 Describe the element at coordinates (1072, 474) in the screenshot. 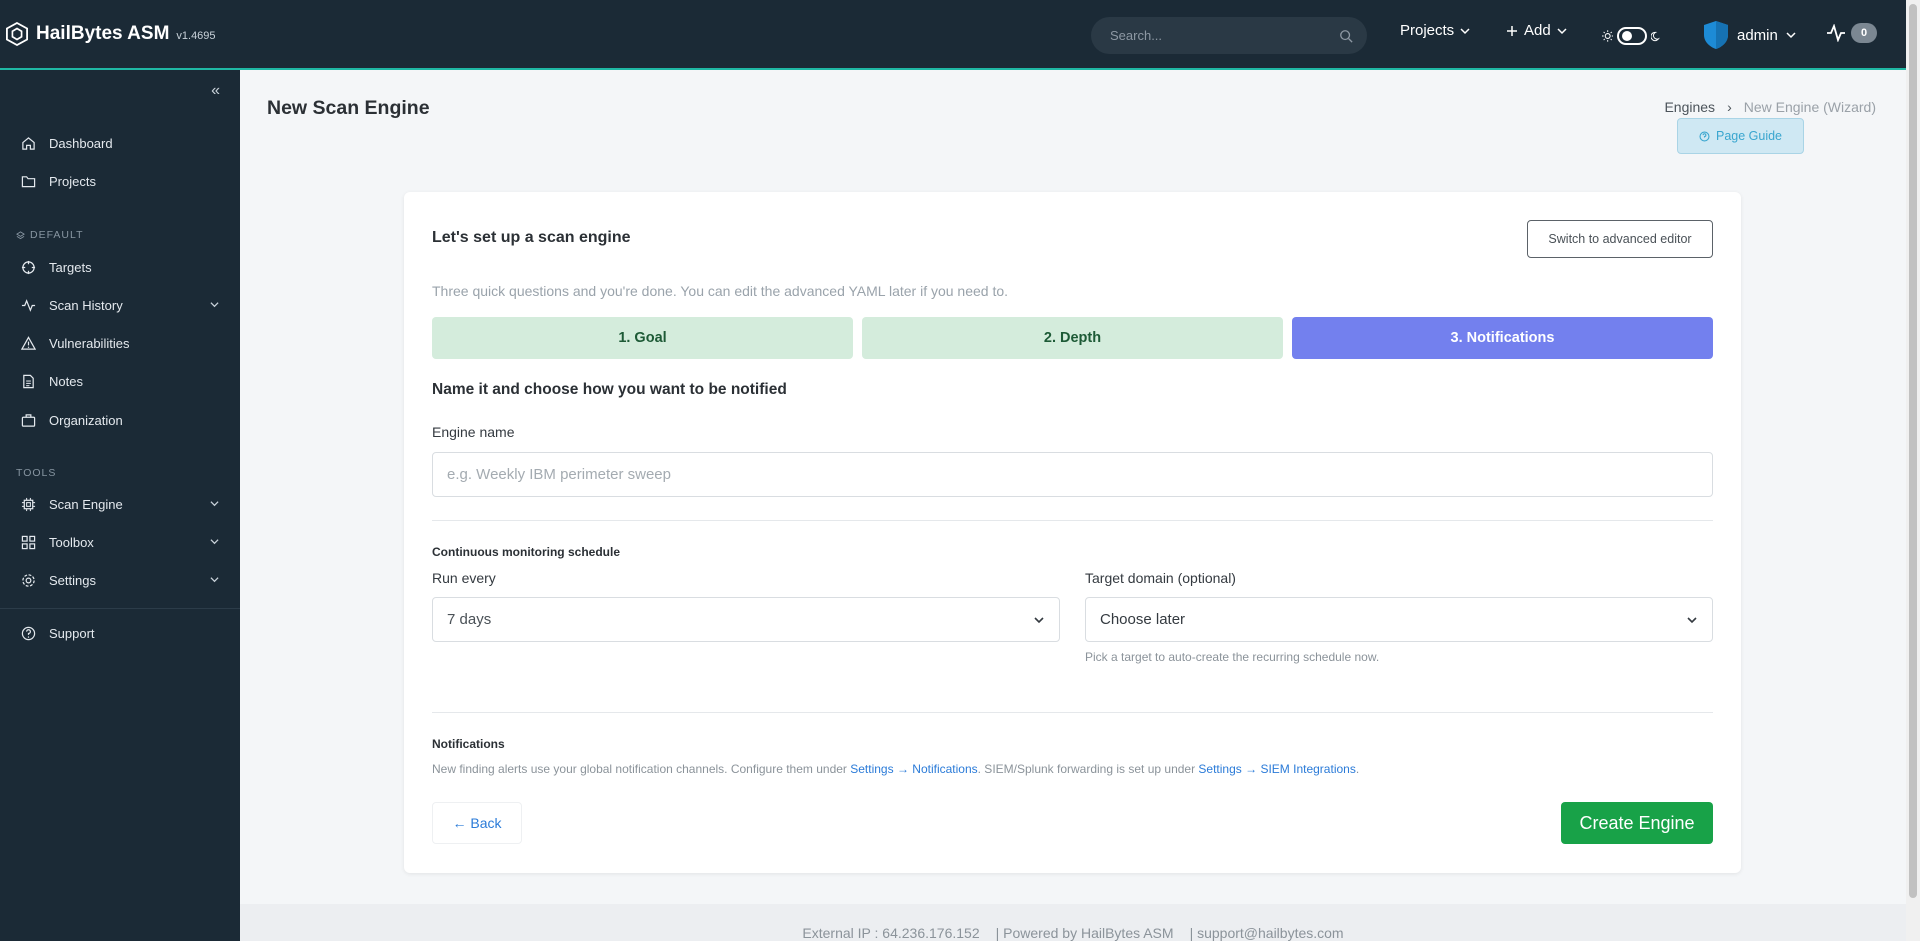

I see `engine-name-input` at that location.